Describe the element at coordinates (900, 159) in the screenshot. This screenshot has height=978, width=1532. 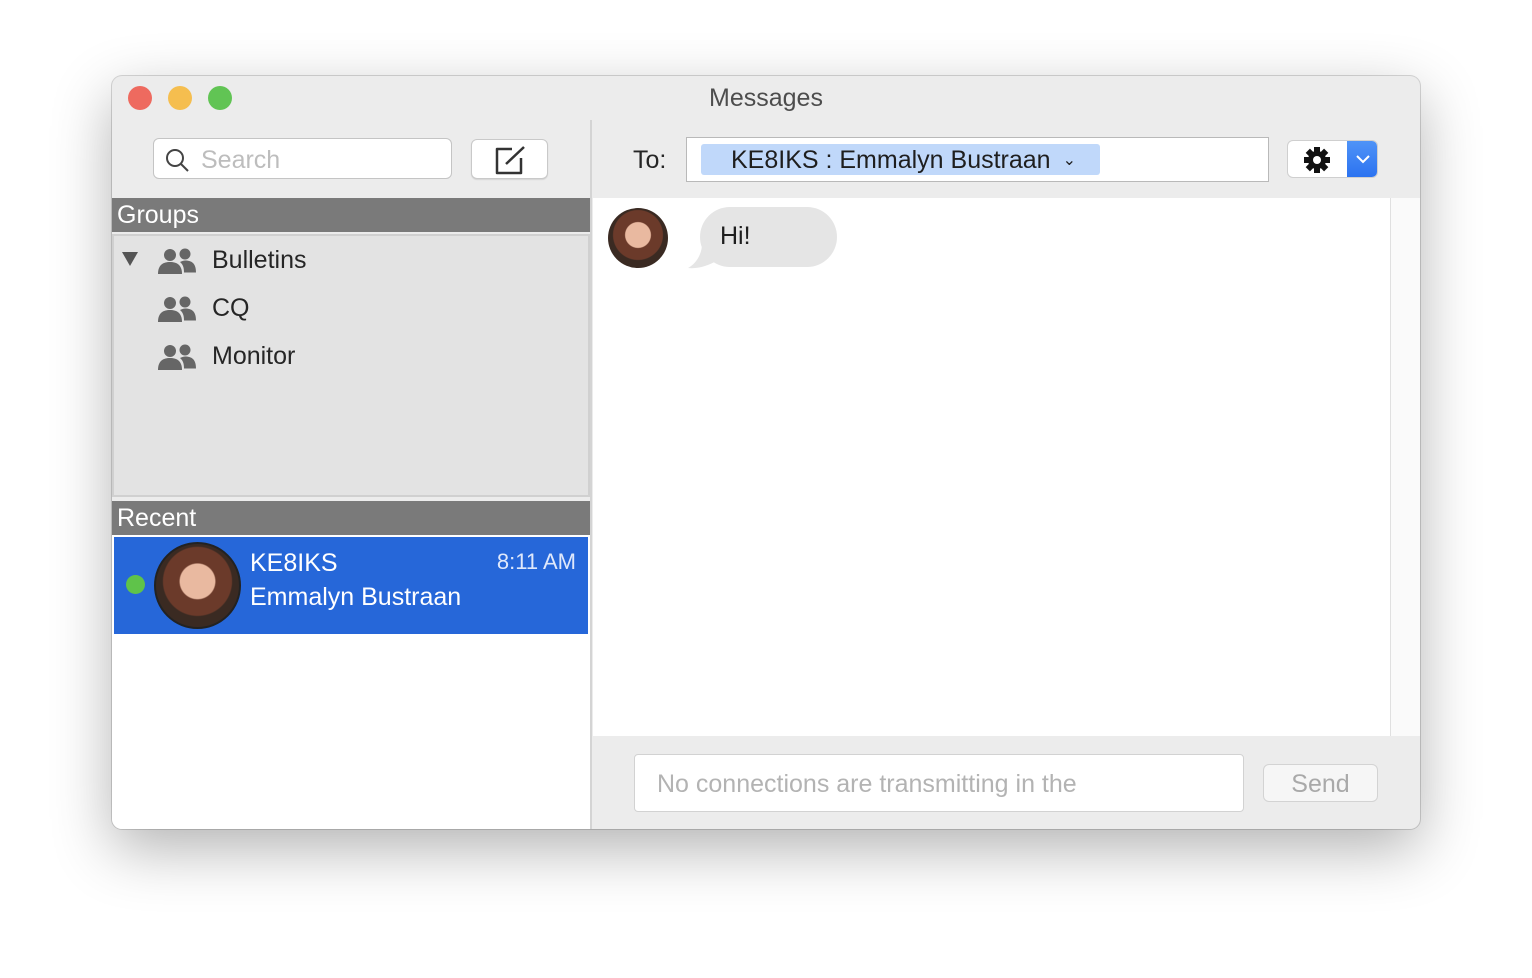
I see `recipient-token: KE8IKS : Emmalyn Bustraan ⌄` at that location.